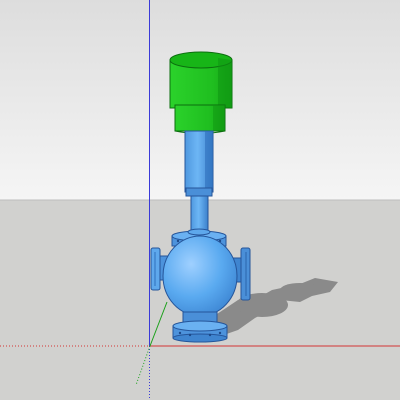  I want to click on valve-sphere, so click(200, 276).